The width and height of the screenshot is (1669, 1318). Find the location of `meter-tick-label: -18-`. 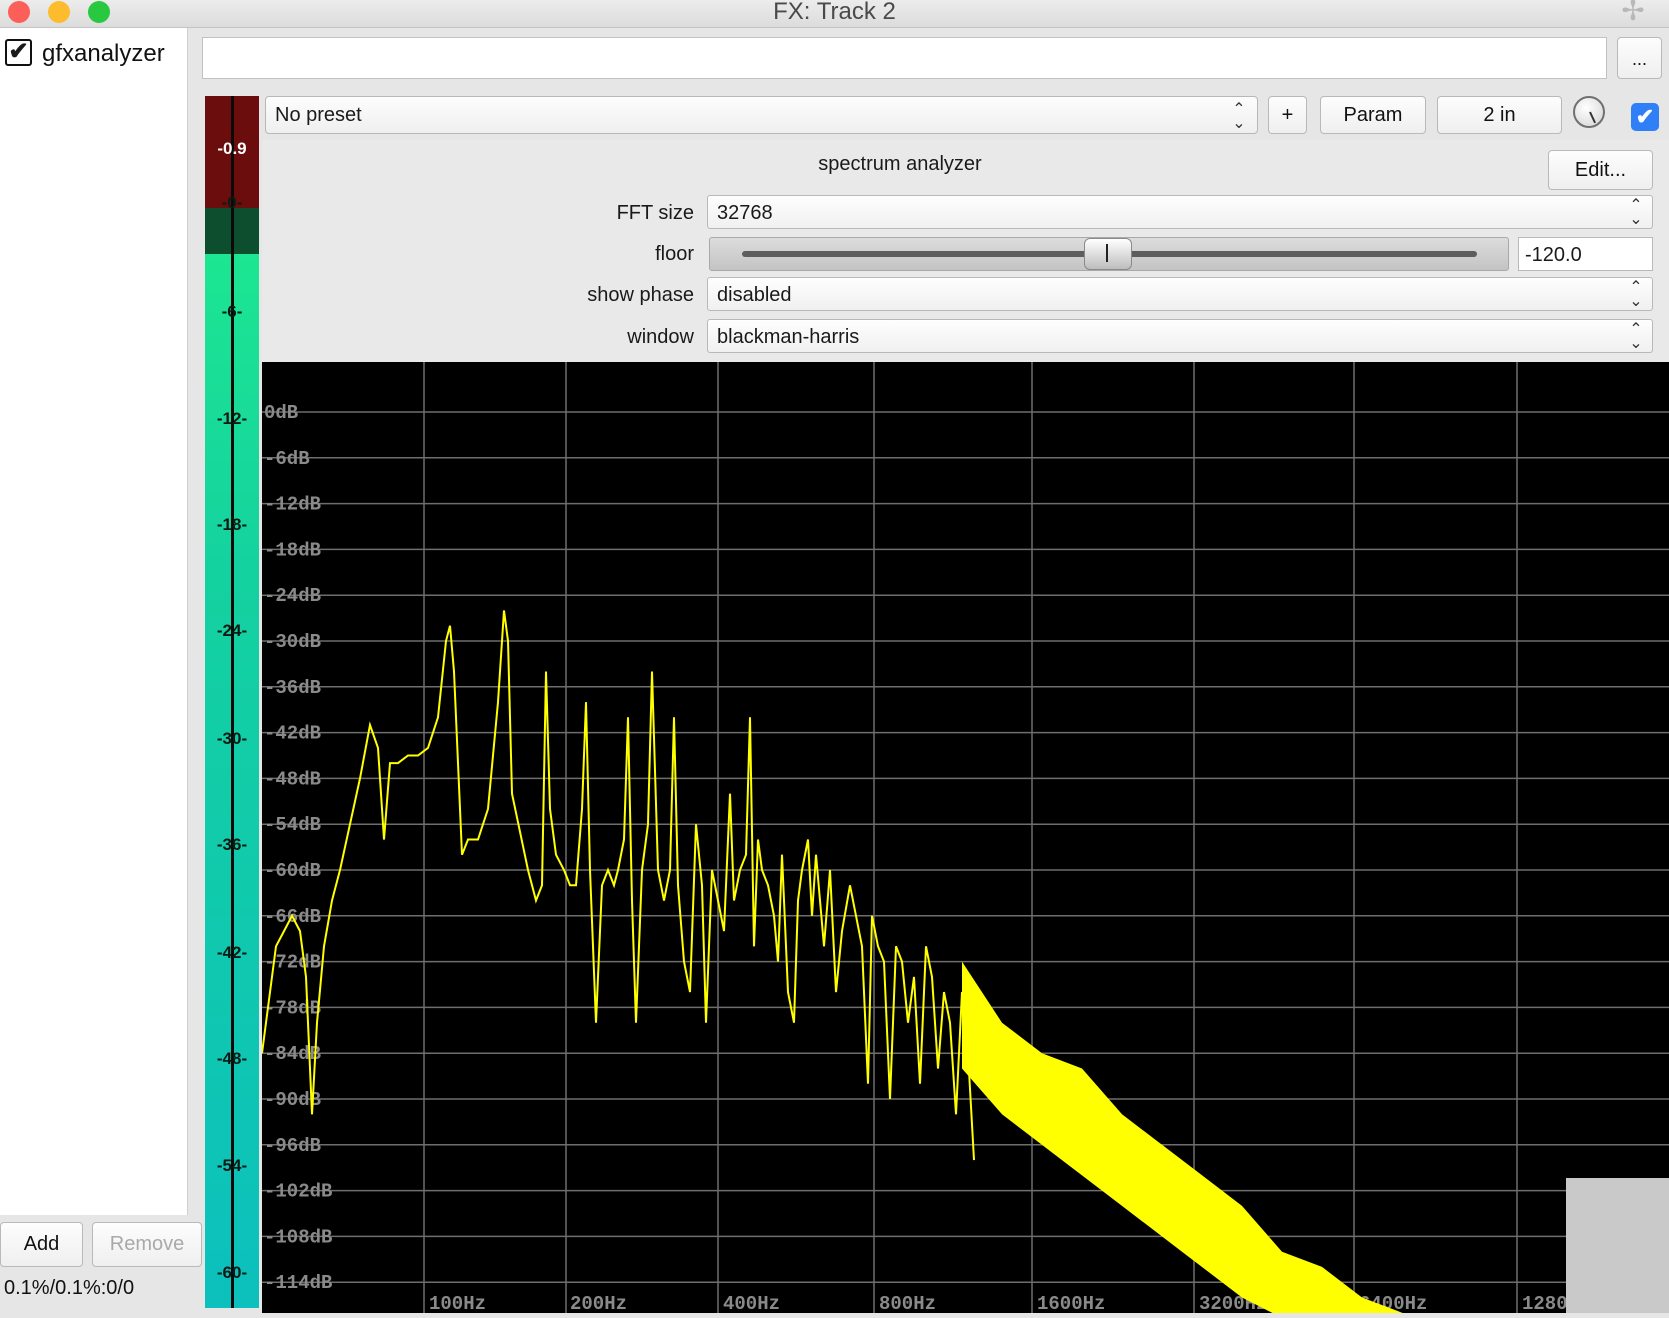

meter-tick-label: -18- is located at coordinates (232, 524).